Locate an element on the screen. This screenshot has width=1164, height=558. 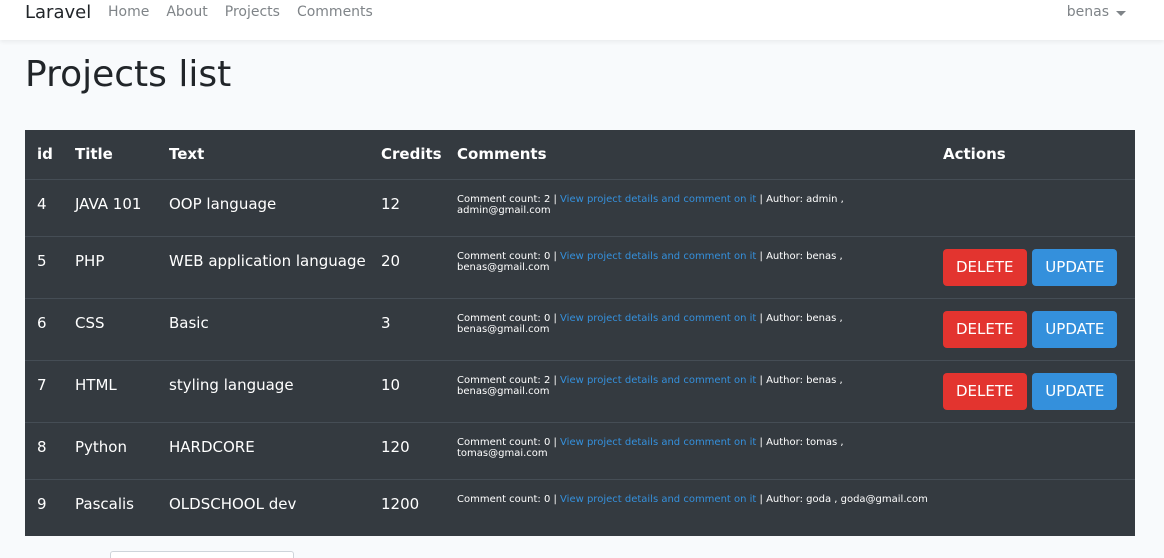
cell-id: 9 is located at coordinates (44, 507).